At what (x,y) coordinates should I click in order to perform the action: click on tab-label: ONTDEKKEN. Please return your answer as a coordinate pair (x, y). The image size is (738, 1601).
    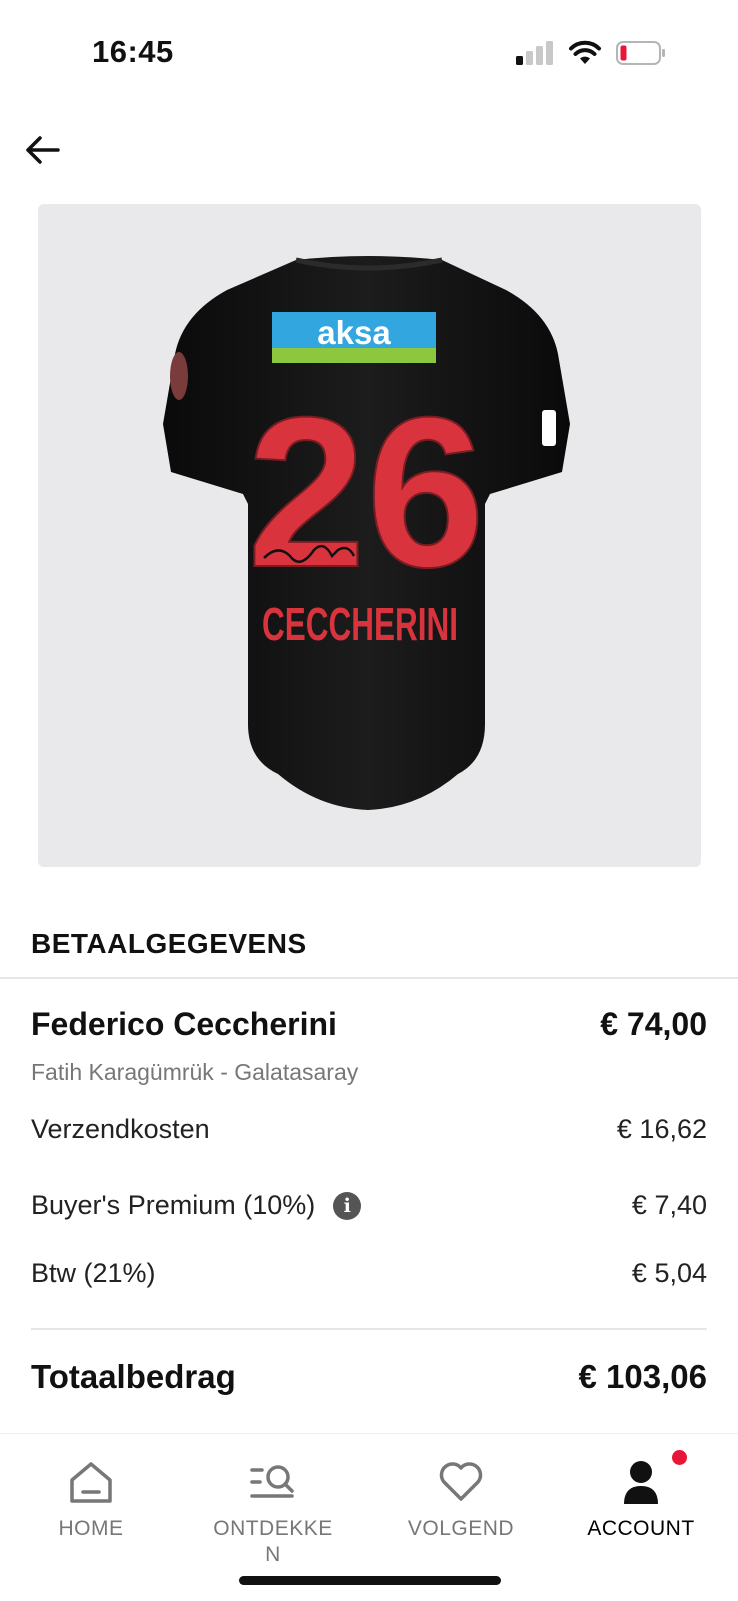
    Looking at the image, I should click on (273, 1541).